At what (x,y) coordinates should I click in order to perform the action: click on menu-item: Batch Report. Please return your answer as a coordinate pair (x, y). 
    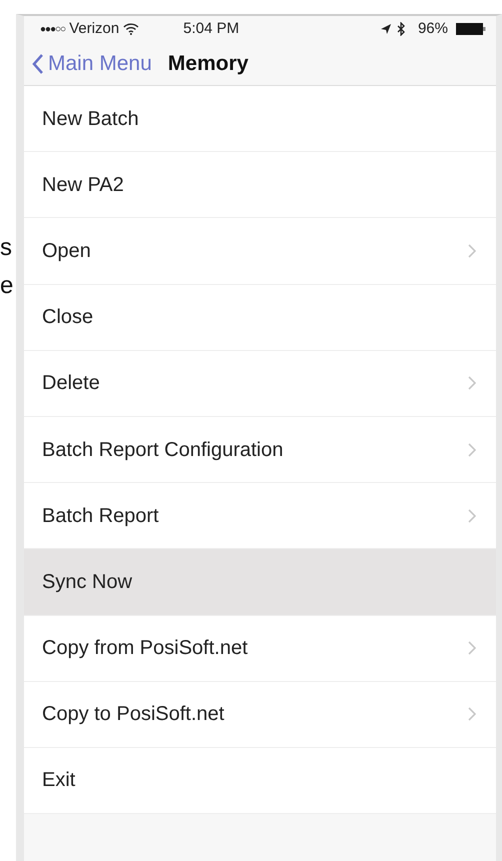
    Looking at the image, I should click on (260, 516).